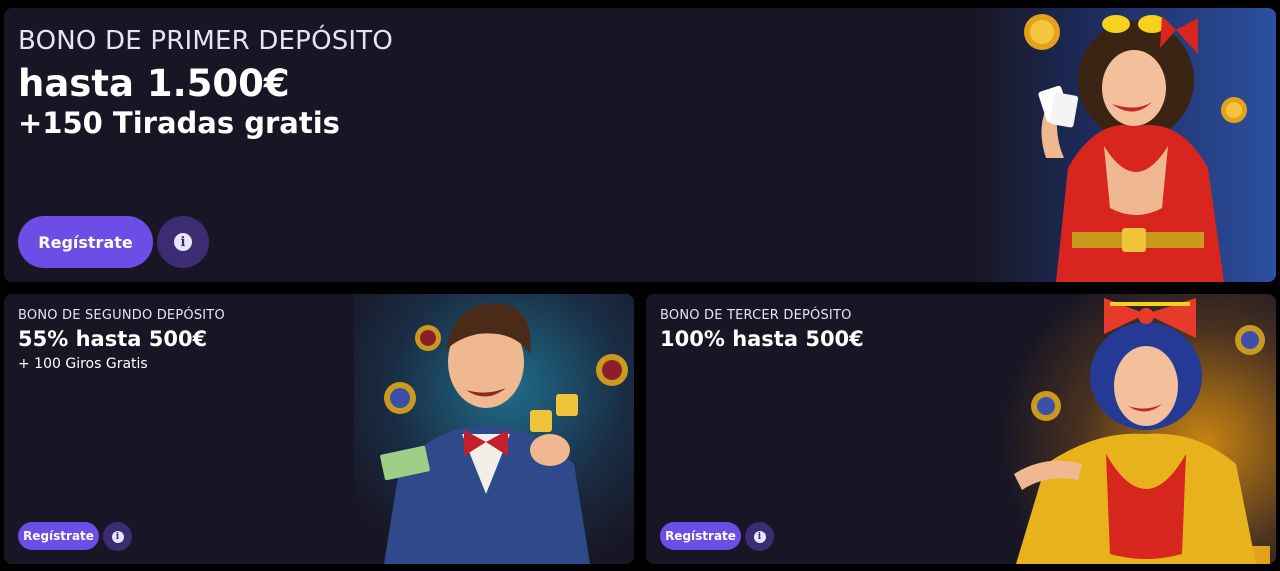  Describe the element at coordinates (154, 83) in the screenshot. I see `promo-headline: hasta 1.500€` at that location.